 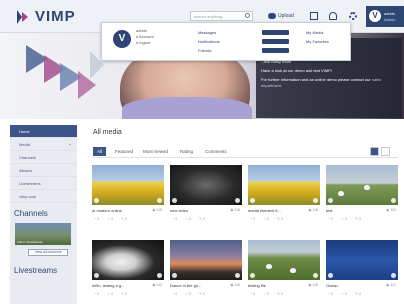 What do you see at coordinates (275, 50) in the screenshot?
I see `friends-count-badge` at bounding box center [275, 50].